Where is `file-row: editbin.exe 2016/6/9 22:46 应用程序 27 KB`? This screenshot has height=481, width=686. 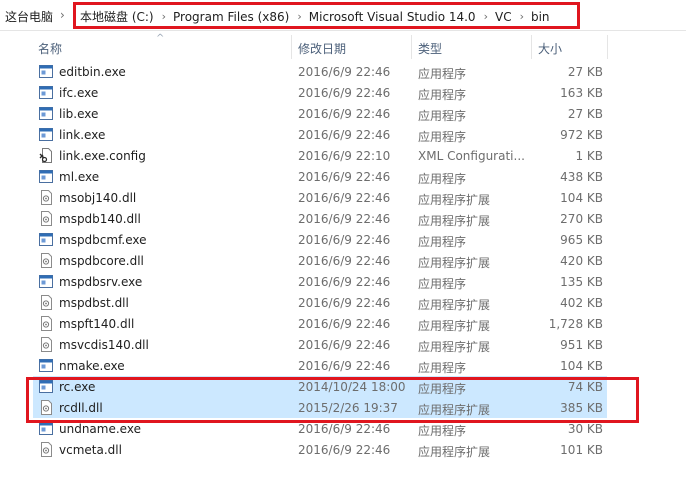 file-row: editbin.exe 2016/6/9 22:46 应用程序 27 KB is located at coordinates (320, 71).